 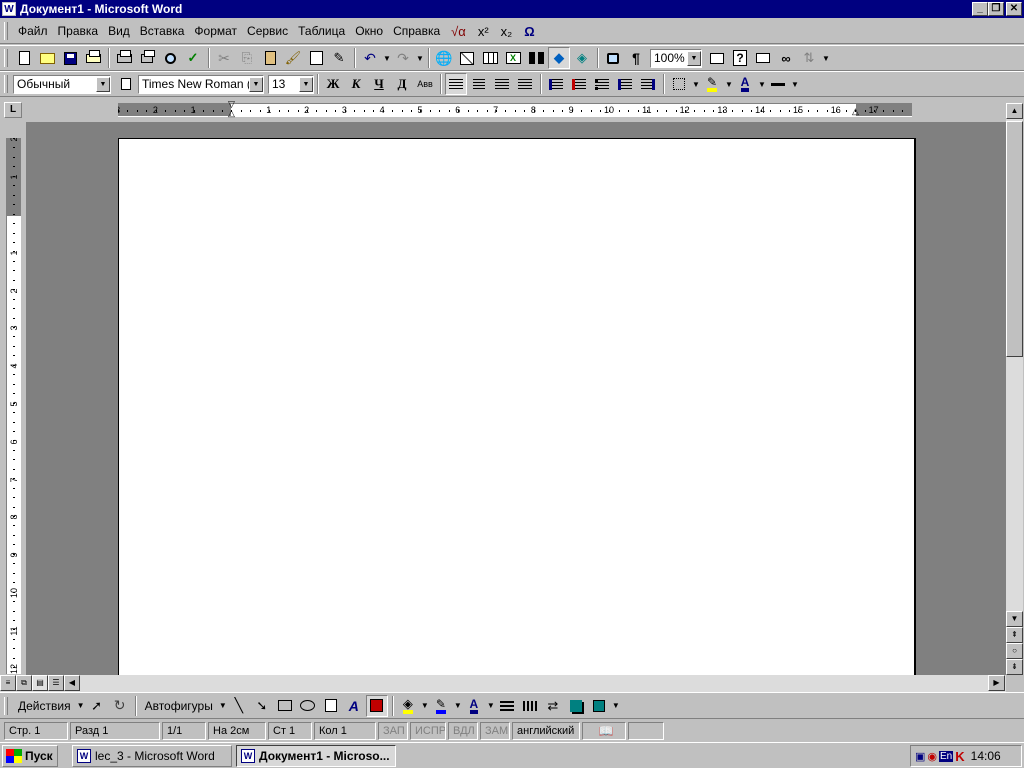 What do you see at coordinates (72, 683) in the screenshot?
I see `scroll-left-button: ◀` at bounding box center [72, 683].